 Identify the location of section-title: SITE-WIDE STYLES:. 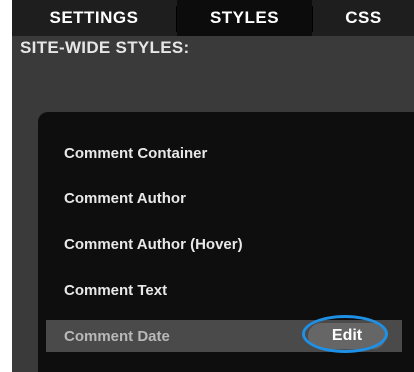
(105, 47).